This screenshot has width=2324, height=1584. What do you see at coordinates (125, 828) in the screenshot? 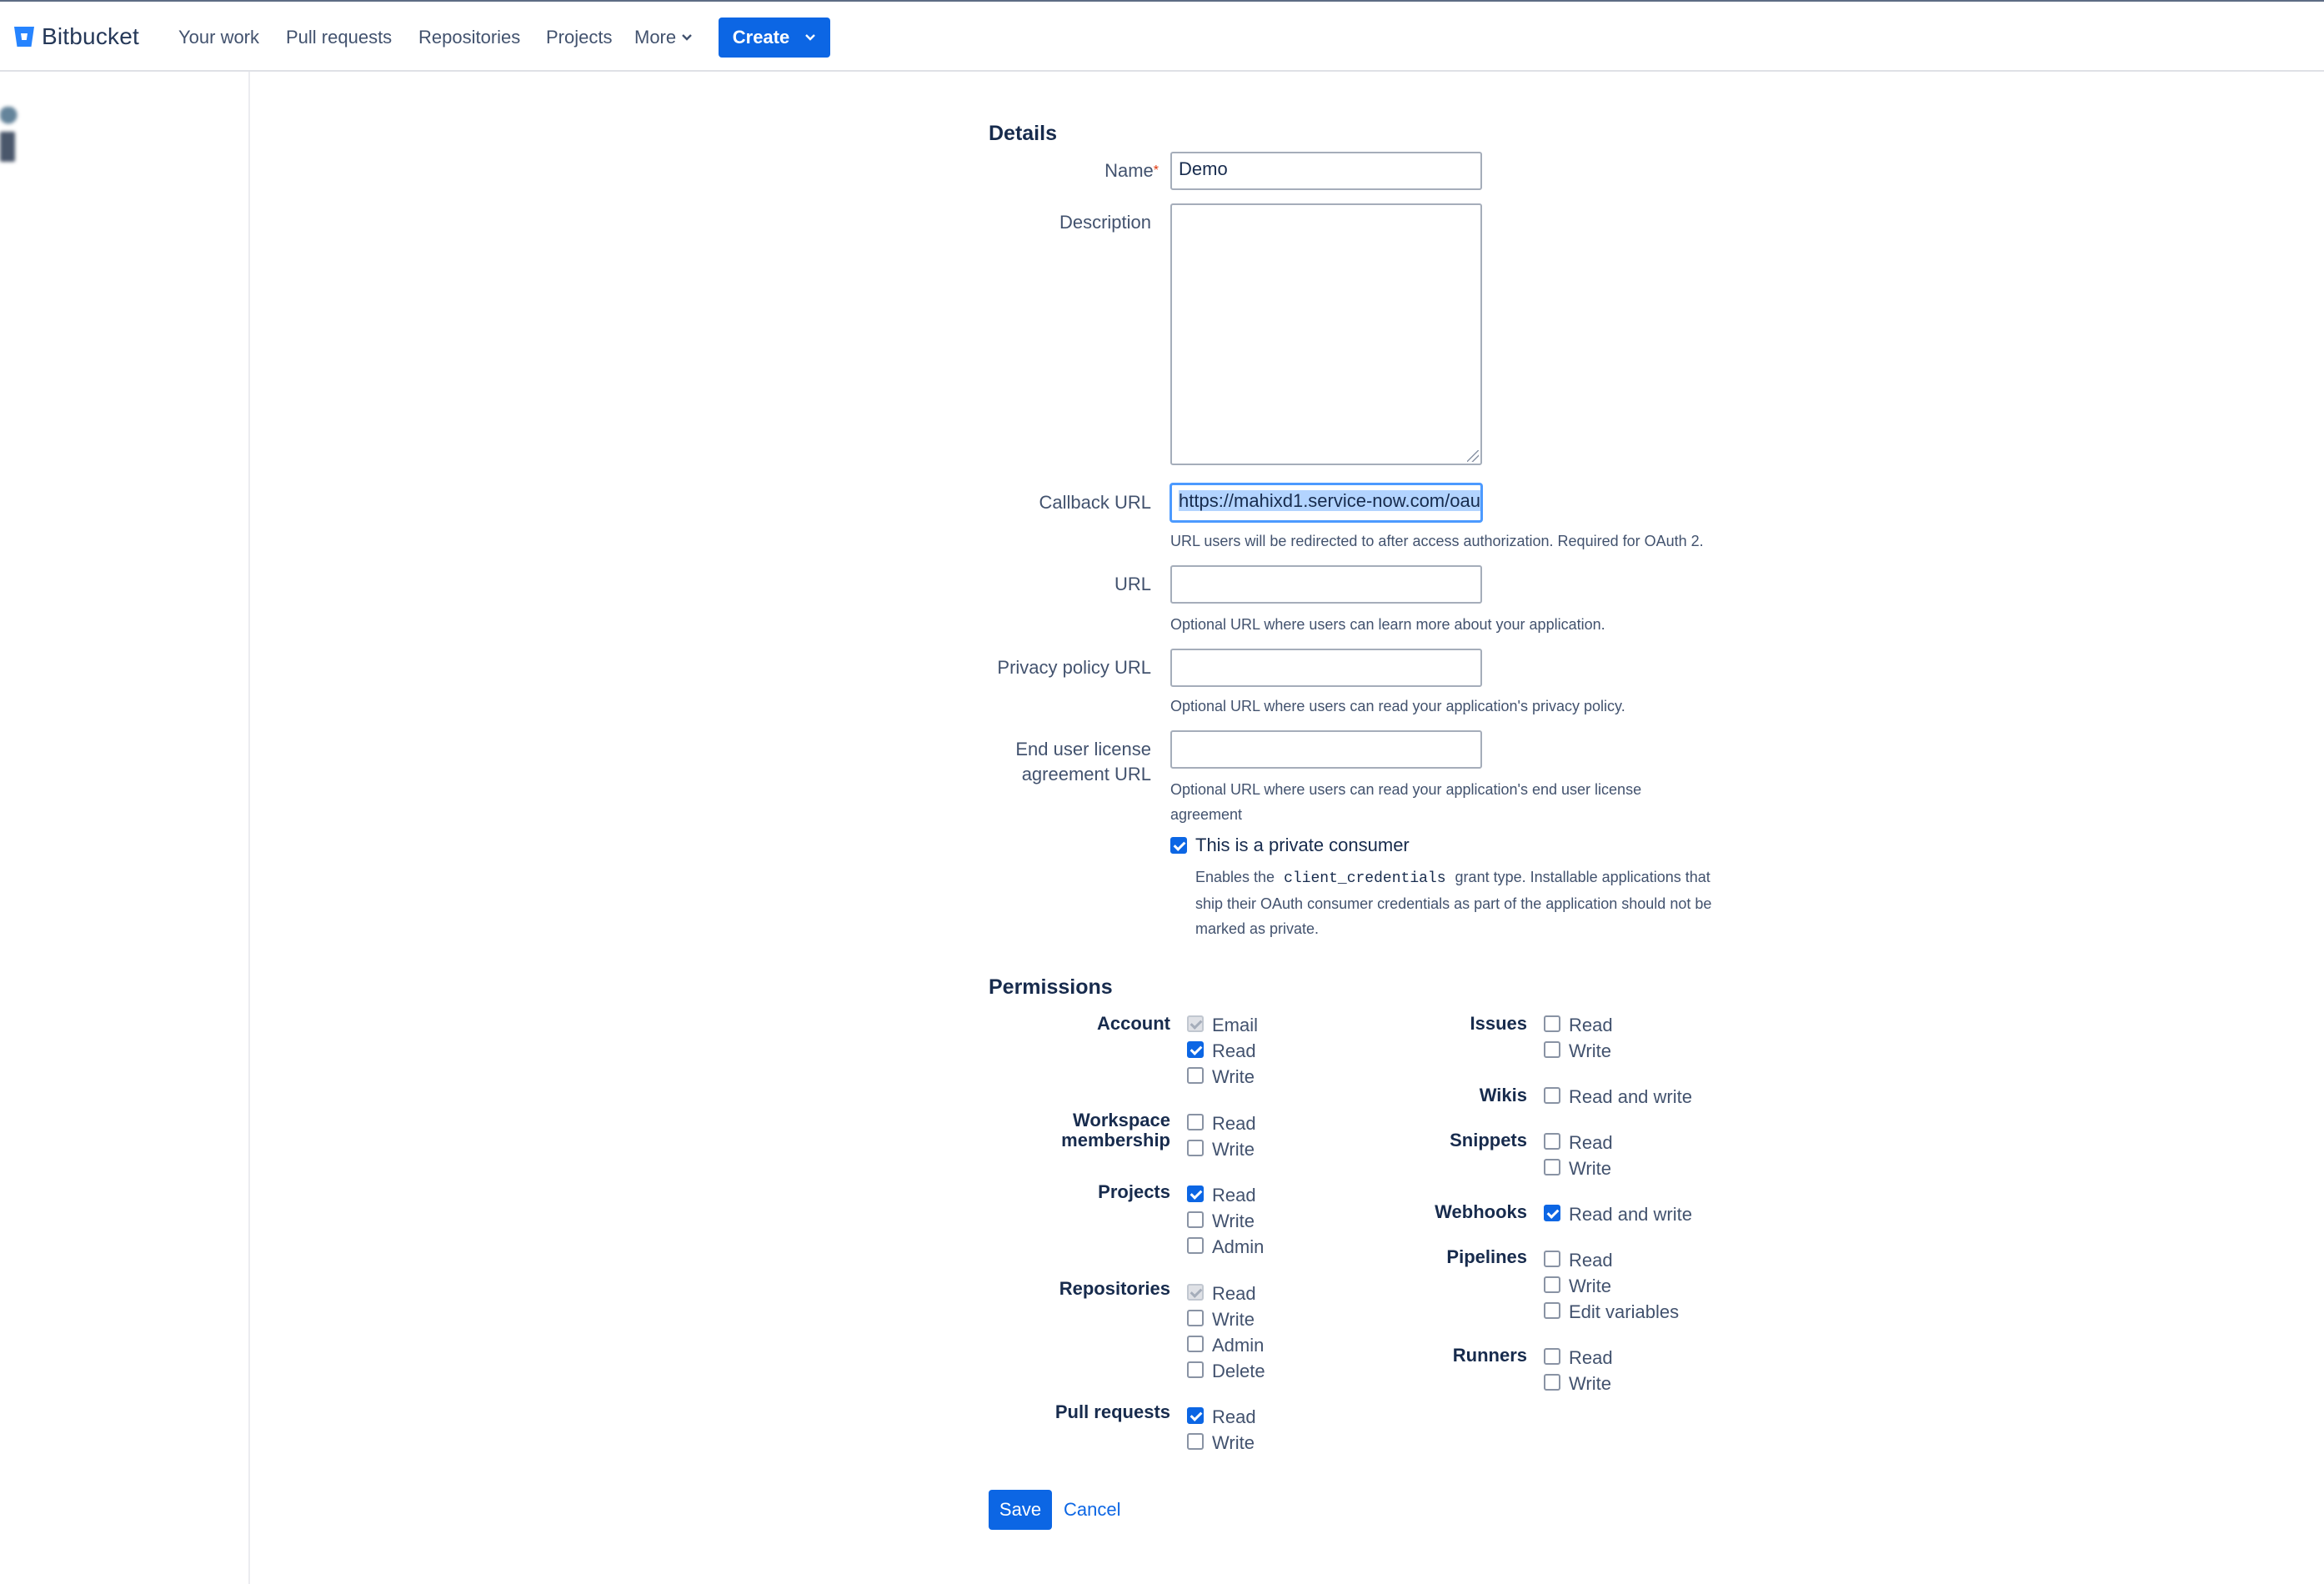
I see `sidebar` at bounding box center [125, 828].